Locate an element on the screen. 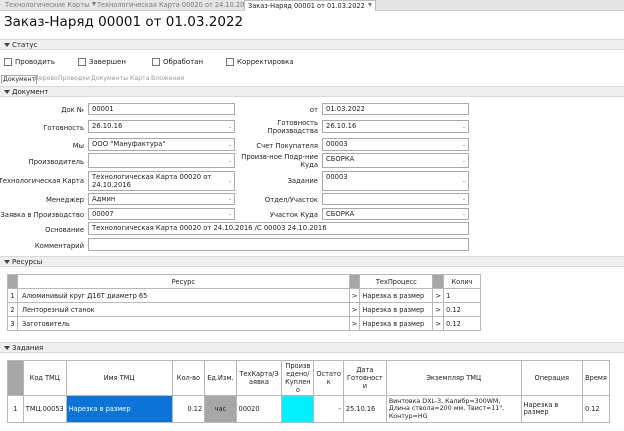 The image size is (624, 431). section-to-field: СБОРКА - is located at coordinates (395, 214).